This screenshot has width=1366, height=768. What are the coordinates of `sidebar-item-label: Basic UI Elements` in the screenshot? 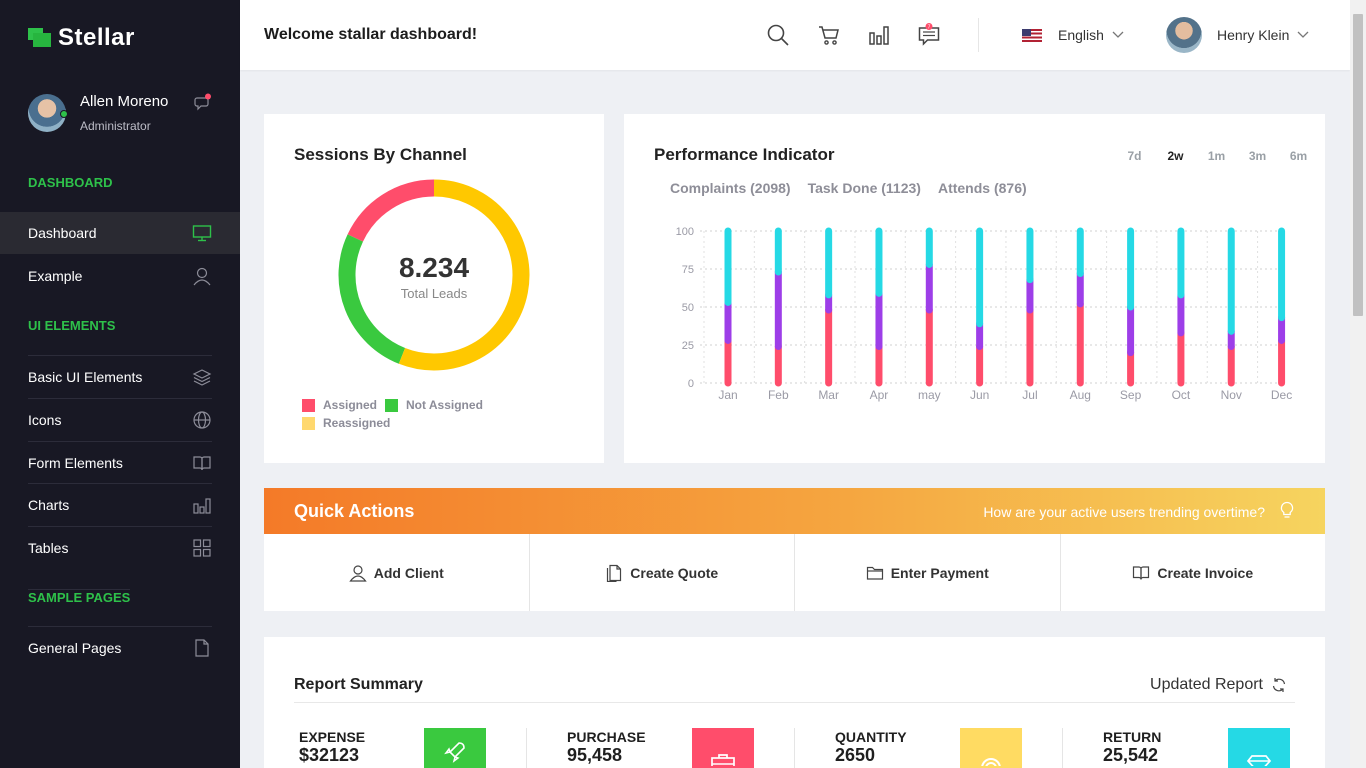 It's located at (85, 376).